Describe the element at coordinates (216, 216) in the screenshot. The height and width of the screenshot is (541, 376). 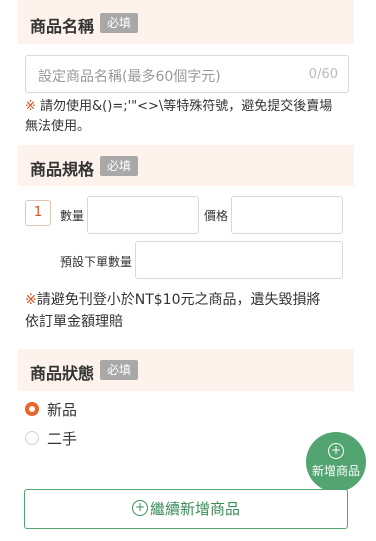
I see `price-label: 價格` at that location.